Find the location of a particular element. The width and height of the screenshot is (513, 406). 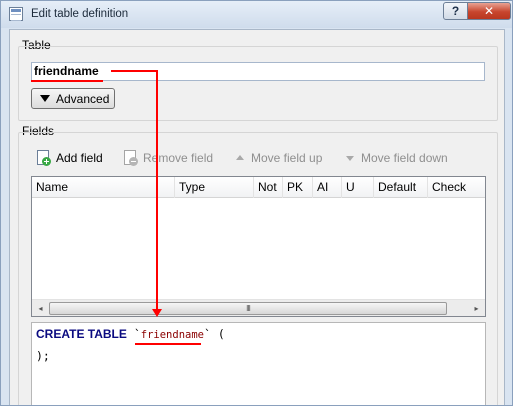

add-field-icon is located at coordinates (44, 158).